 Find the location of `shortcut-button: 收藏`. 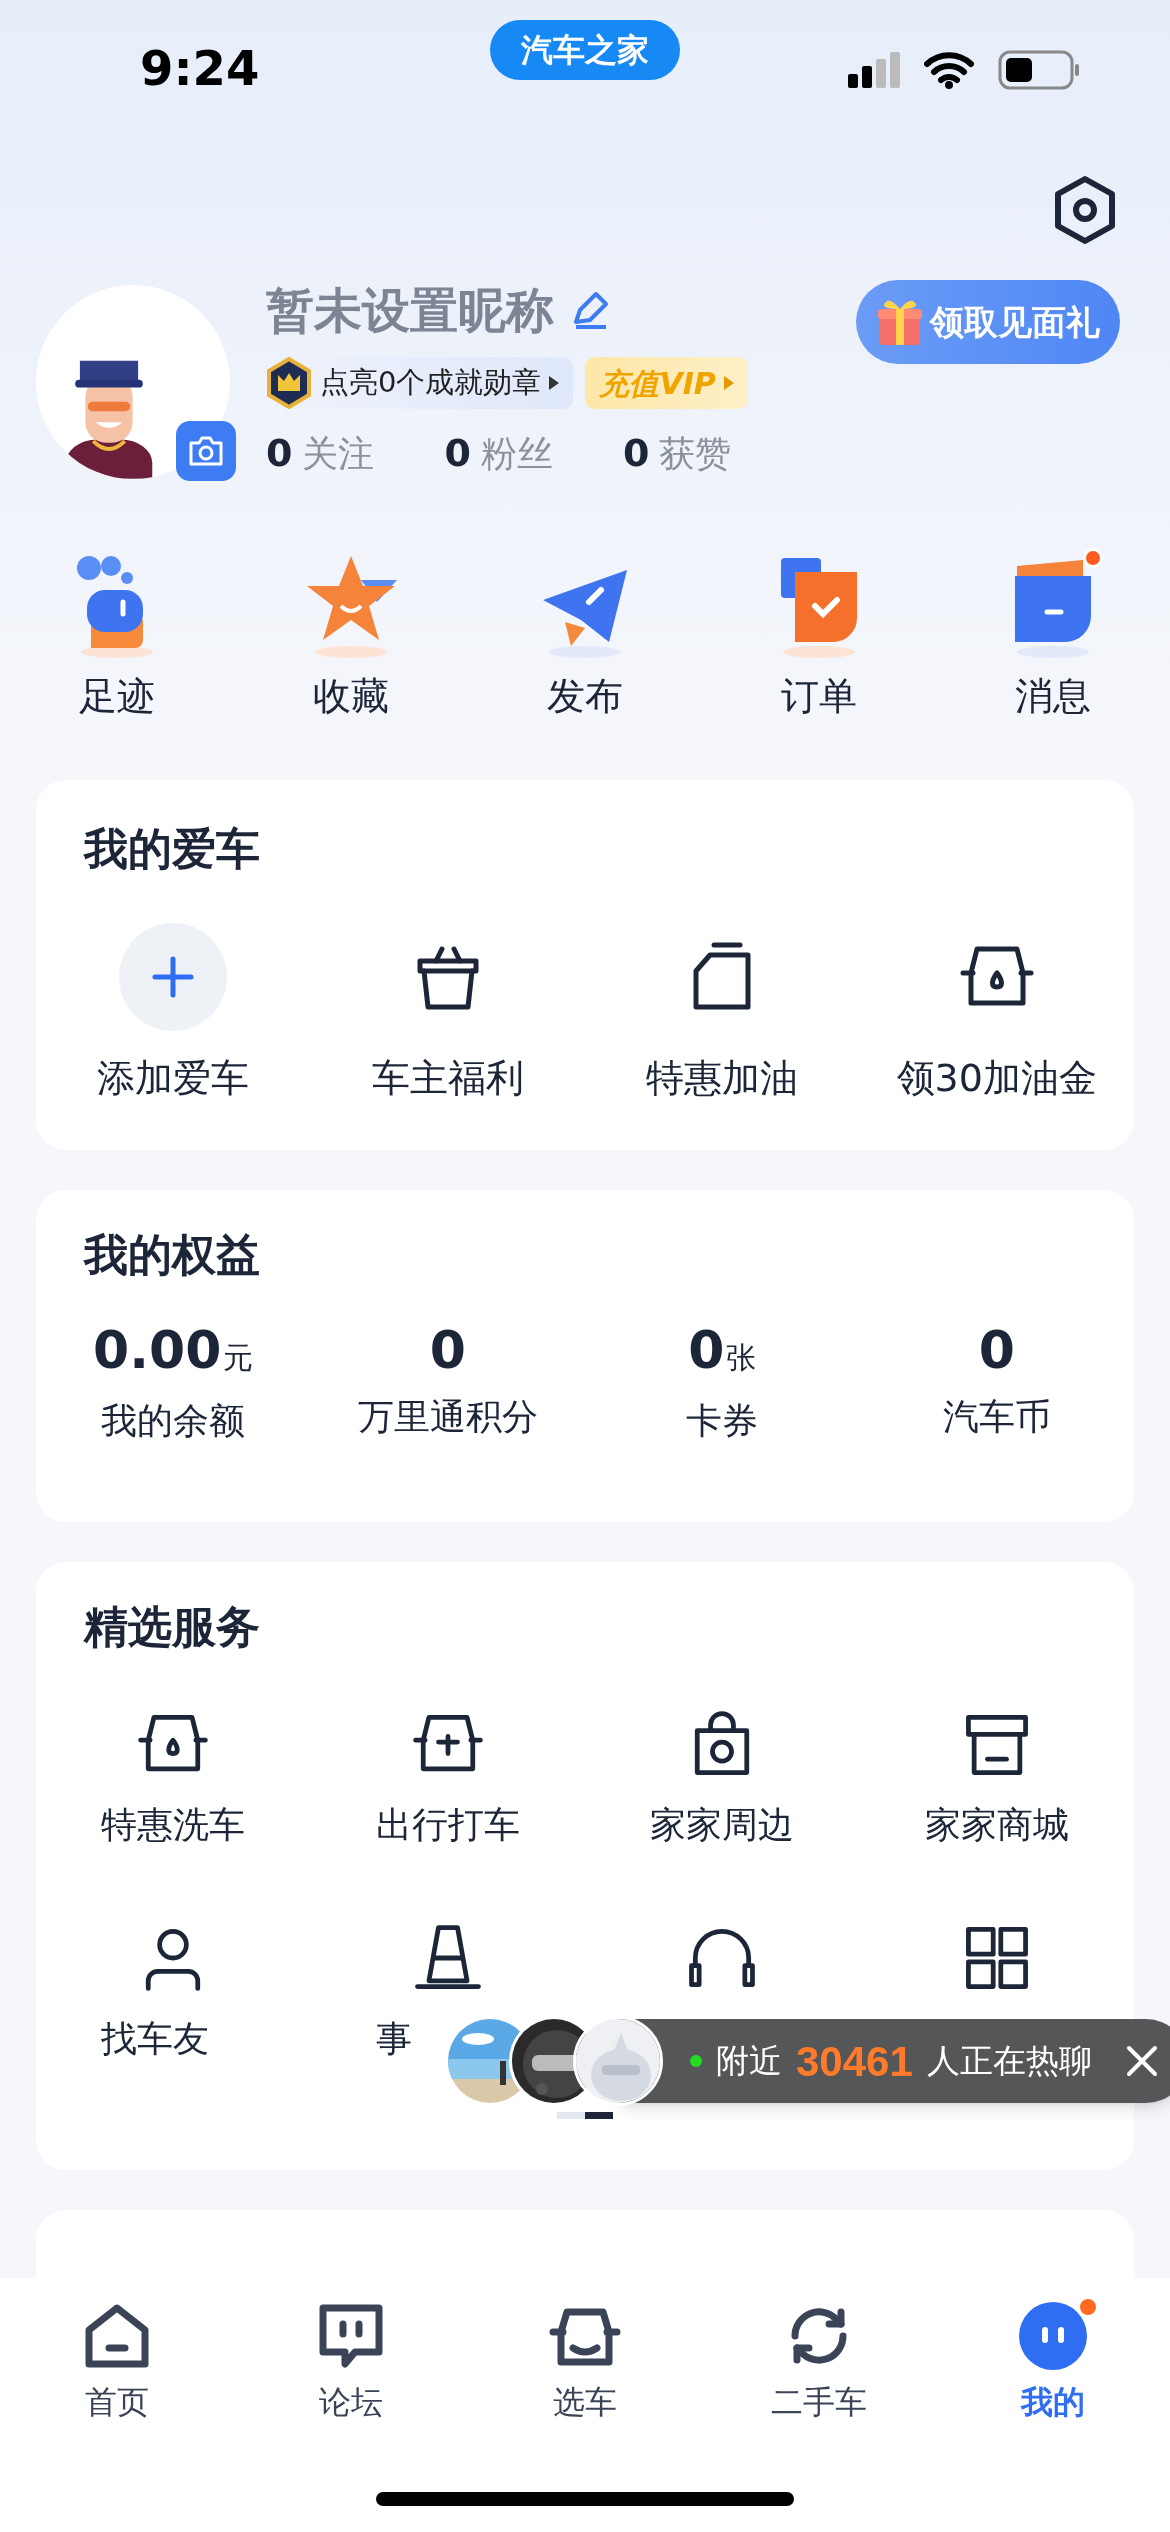

shortcut-button: 收藏 is located at coordinates (351, 665).